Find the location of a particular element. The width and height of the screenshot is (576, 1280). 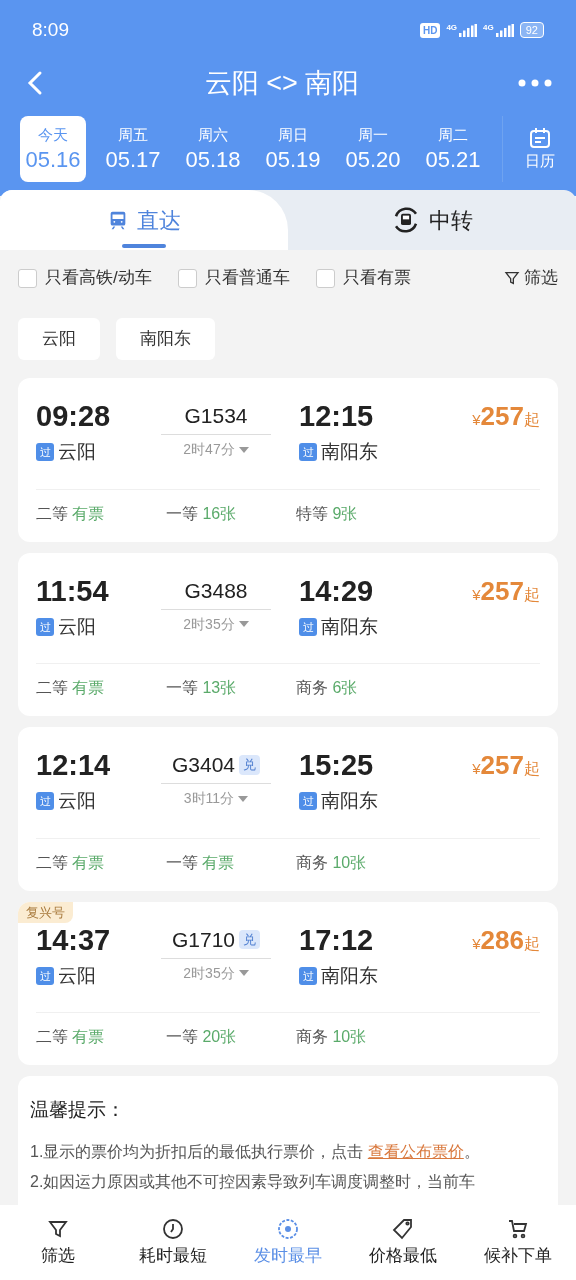

seat-availability: 一等 16张 is located at coordinates (202, 513).